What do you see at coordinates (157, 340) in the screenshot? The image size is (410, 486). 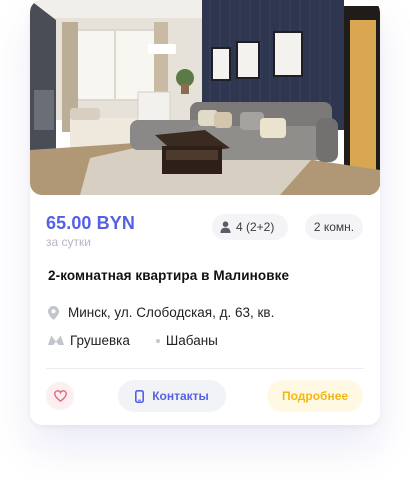 I see `separator-dot` at bounding box center [157, 340].